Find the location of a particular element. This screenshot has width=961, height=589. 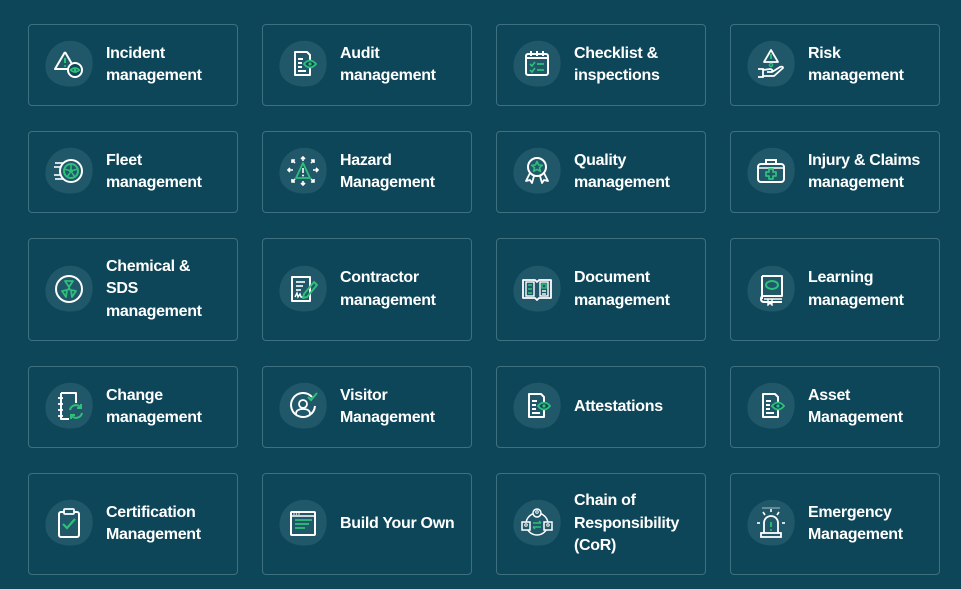

module-label: Change management is located at coordinates (154, 406).